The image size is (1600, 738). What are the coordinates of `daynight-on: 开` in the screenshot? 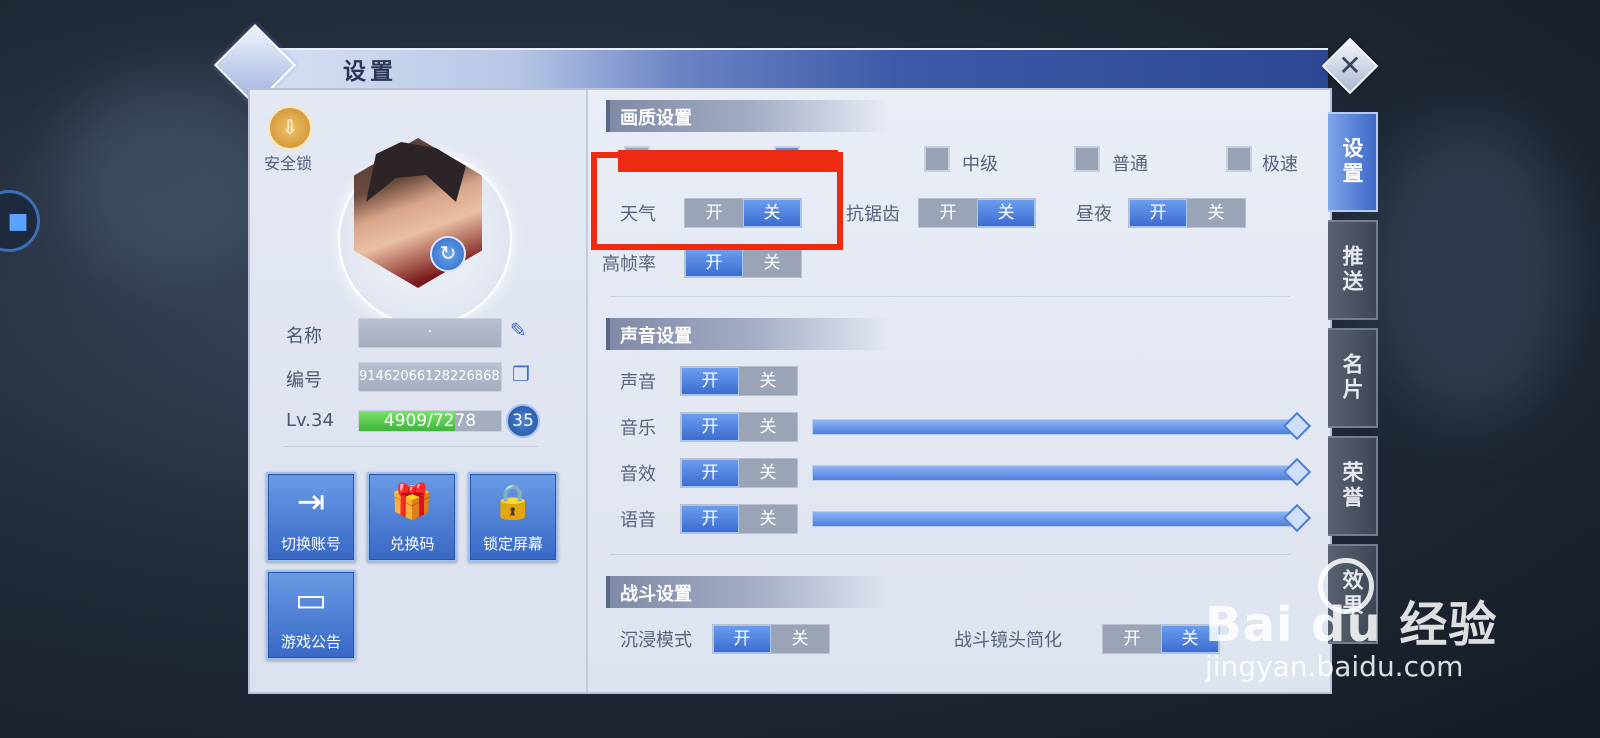 It's located at (1158, 213).